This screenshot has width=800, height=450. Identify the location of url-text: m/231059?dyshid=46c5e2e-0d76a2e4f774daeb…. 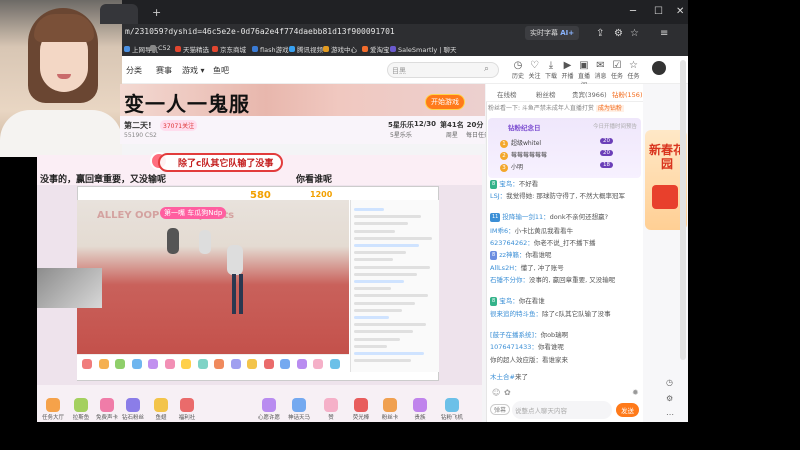
(260, 31).